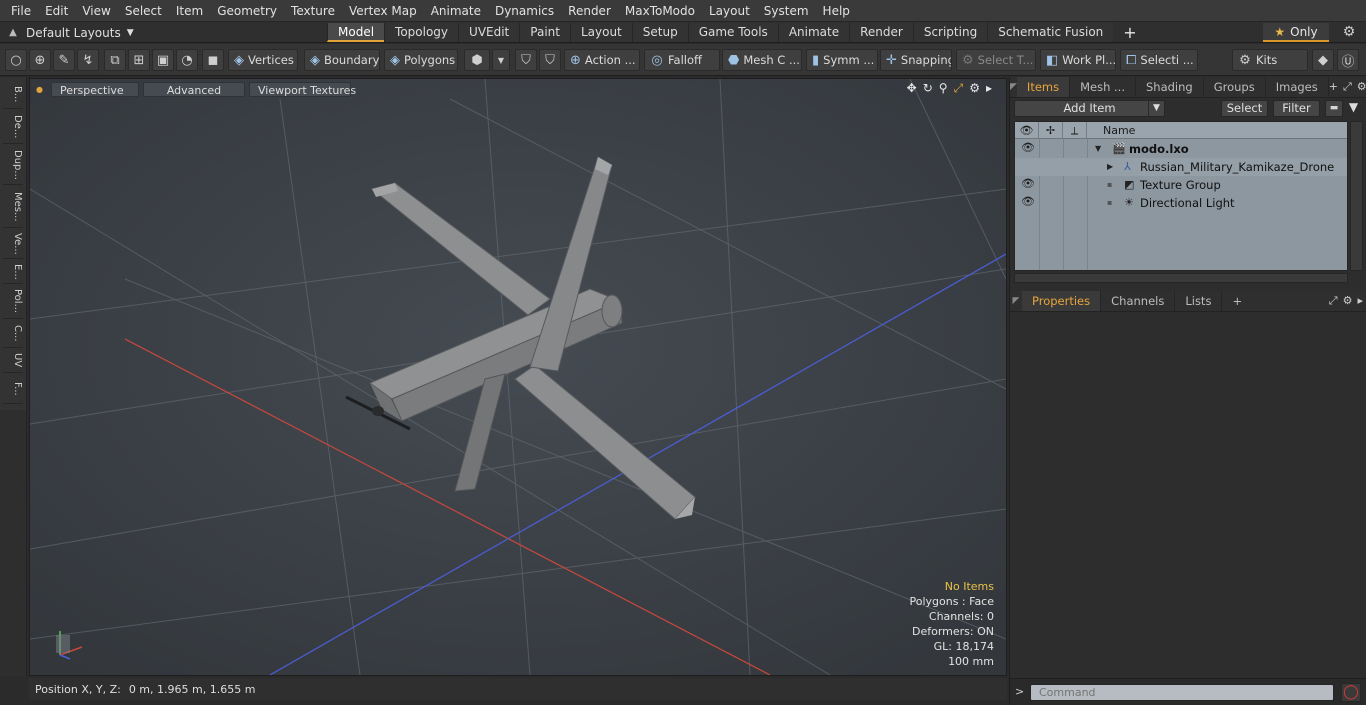 Image resolution: width=1366 pixels, height=705 pixels. What do you see at coordinates (1182, 692) in the screenshot?
I see `command-input` at bounding box center [1182, 692].